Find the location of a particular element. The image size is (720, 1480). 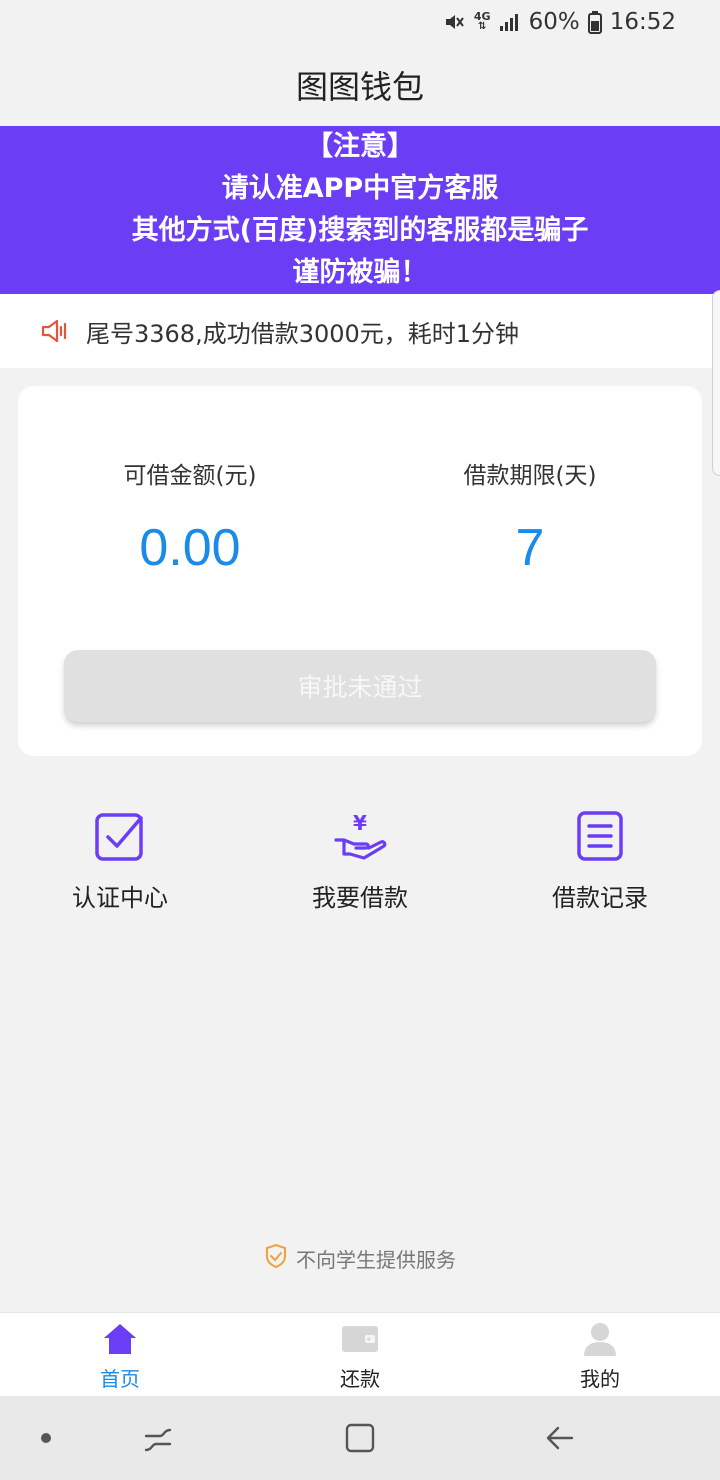

notice-line: 其他方式(百度)搜索到的客服都是骗子 is located at coordinates (360, 230).